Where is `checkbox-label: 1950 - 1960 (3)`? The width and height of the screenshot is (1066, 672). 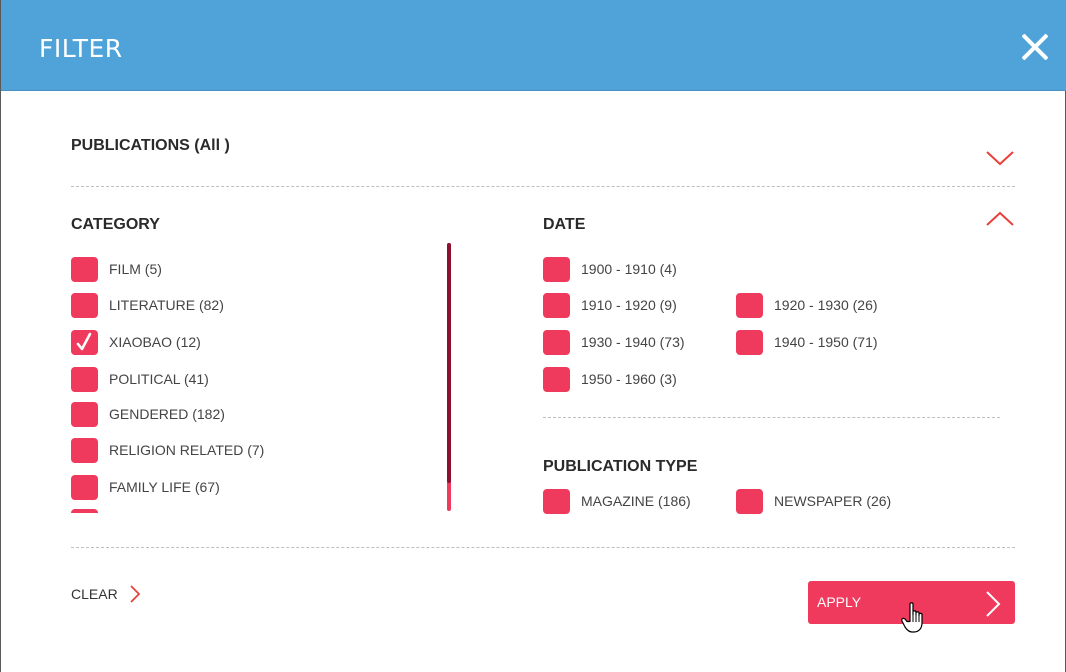 checkbox-label: 1950 - 1960 (3) is located at coordinates (629, 379).